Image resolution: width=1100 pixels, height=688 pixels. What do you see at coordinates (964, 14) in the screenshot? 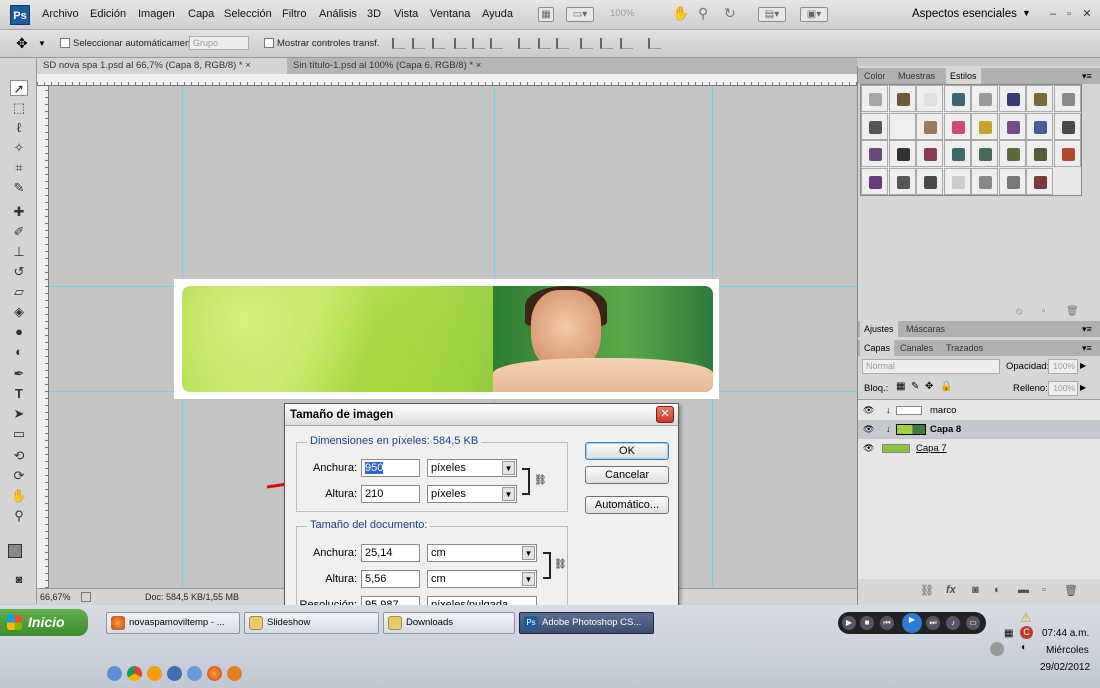
I see `workspace-switcher: Aspectos esenciales` at bounding box center [964, 14].